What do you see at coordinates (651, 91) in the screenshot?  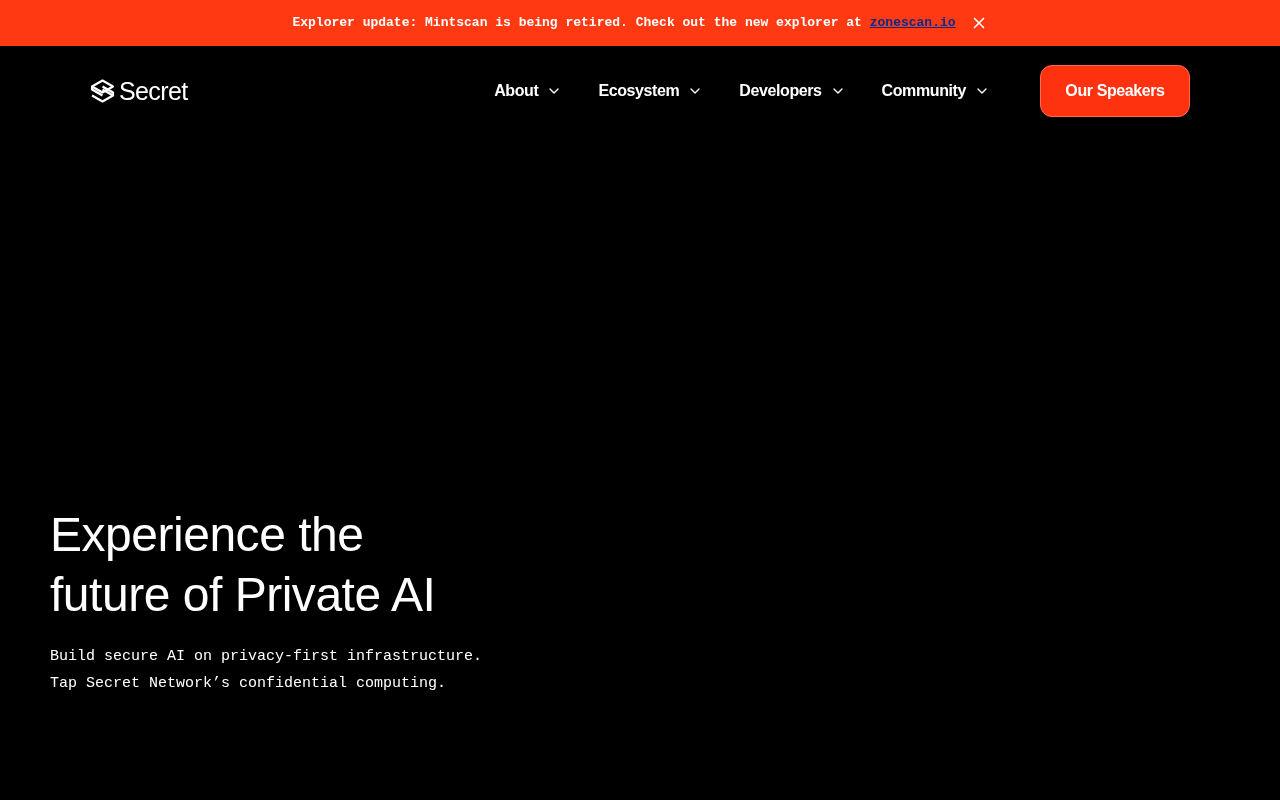 I see `nav-menu-item: Ecosystem` at bounding box center [651, 91].